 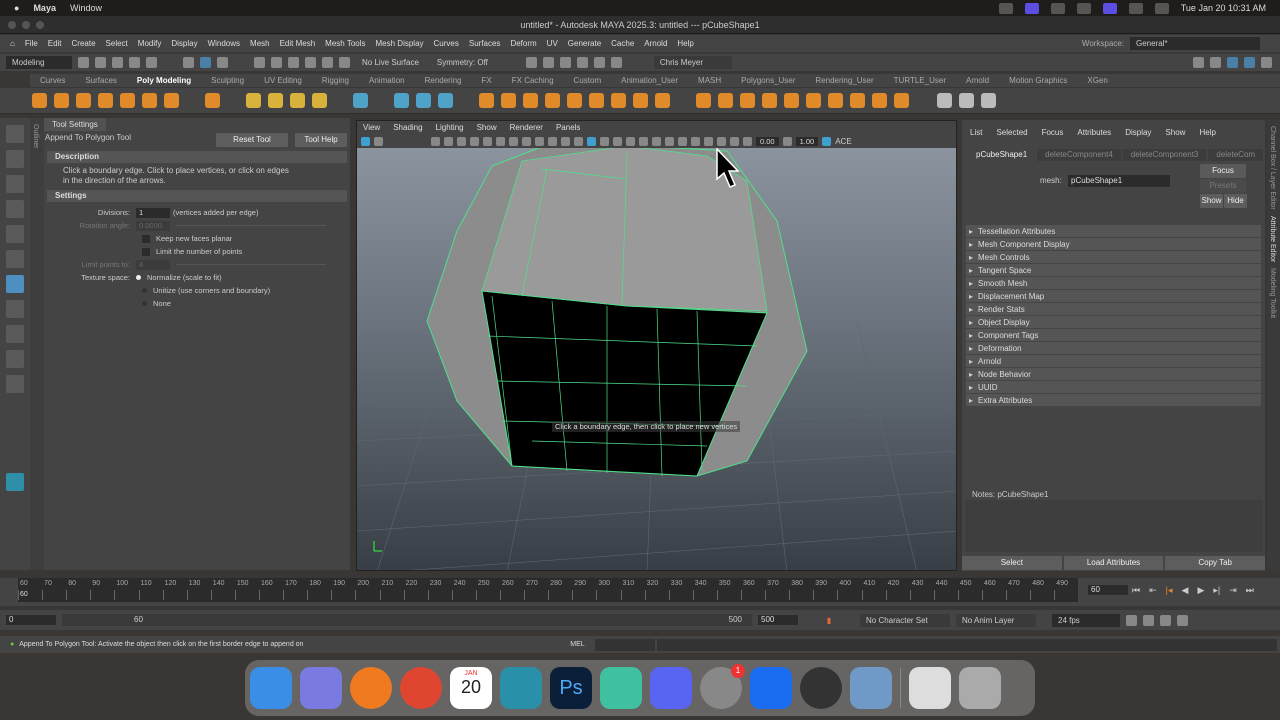 What do you see at coordinates (1053, 132) in the screenshot?
I see `attr-menu-item: Focus` at bounding box center [1053, 132].